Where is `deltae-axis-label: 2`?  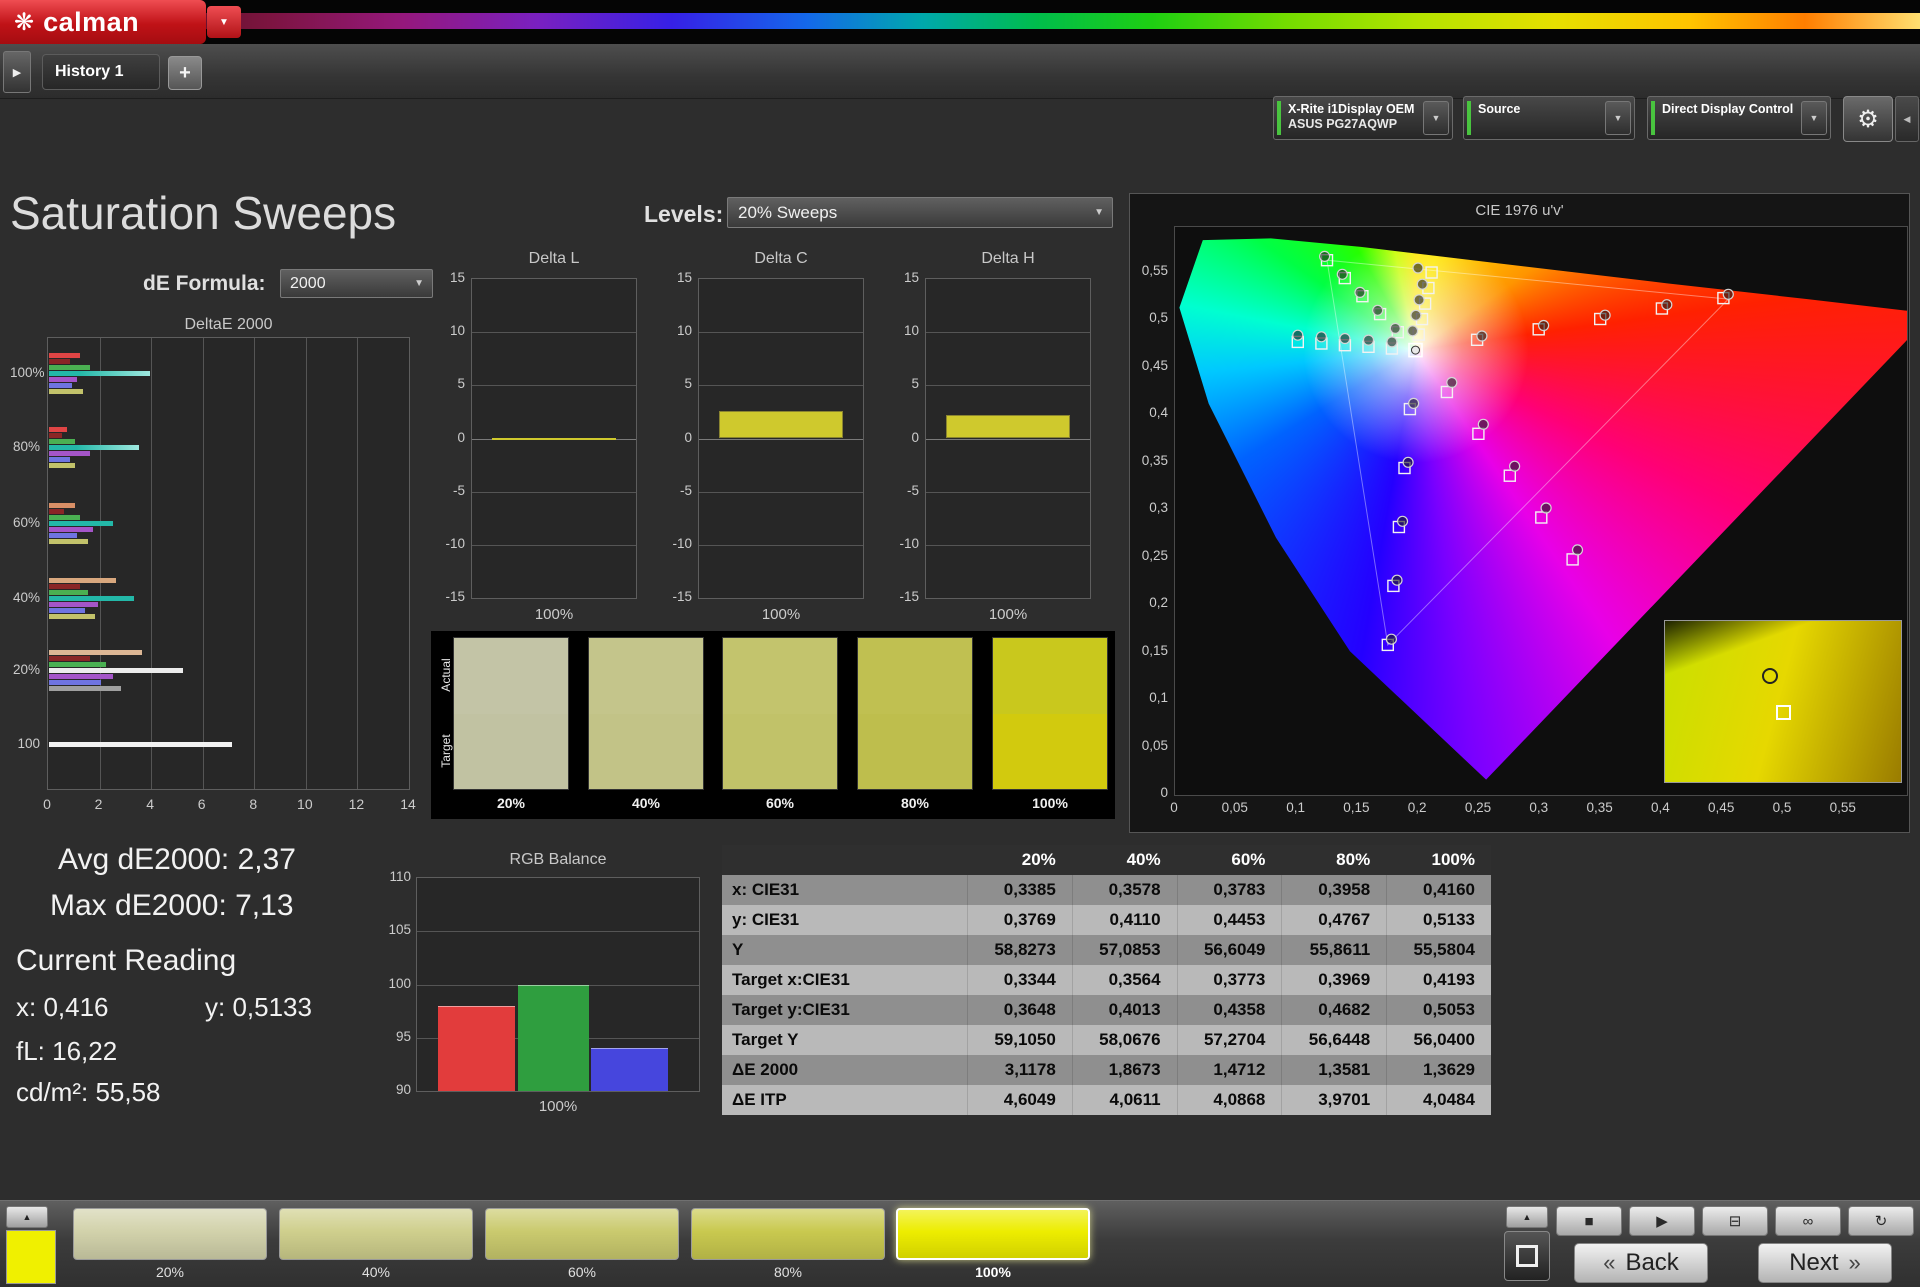
deltae-axis-label: 2 is located at coordinates (98, 804).